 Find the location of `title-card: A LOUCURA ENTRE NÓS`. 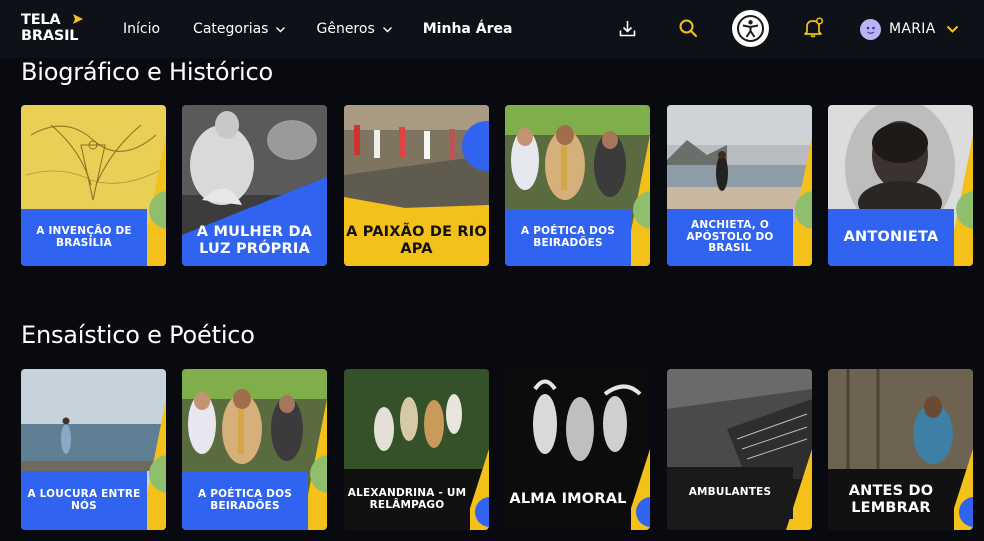

title-card: A LOUCURA ENTRE NÓS is located at coordinates (93, 449).